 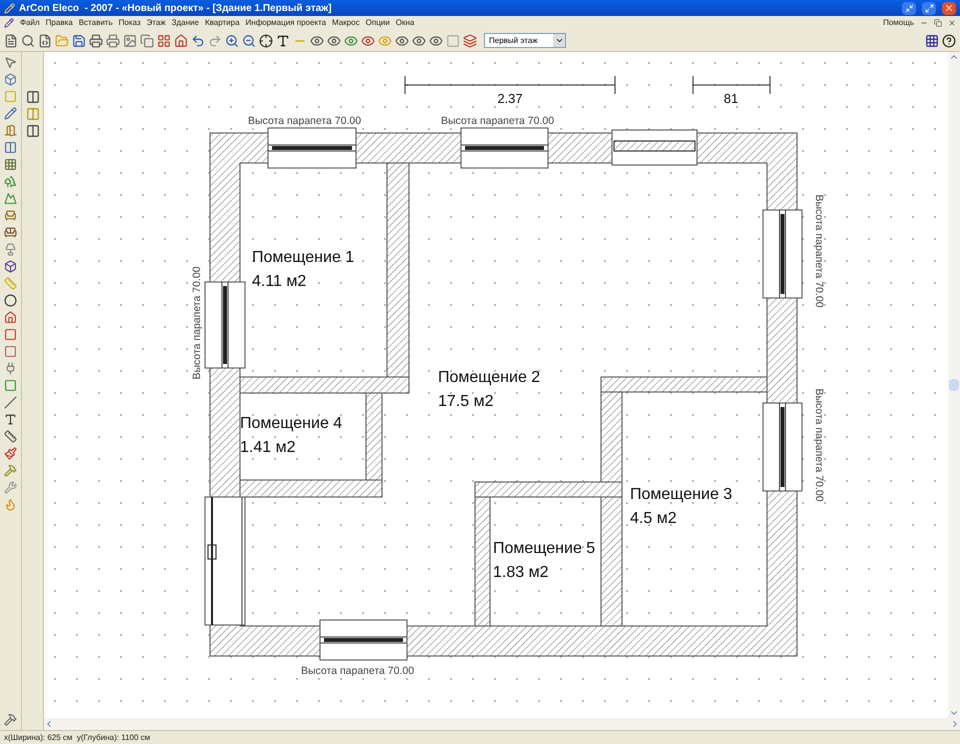 What do you see at coordinates (291, 435) in the screenshot?
I see `room-label: Помещение 4 1.41 м2` at bounding box center [291, 435].